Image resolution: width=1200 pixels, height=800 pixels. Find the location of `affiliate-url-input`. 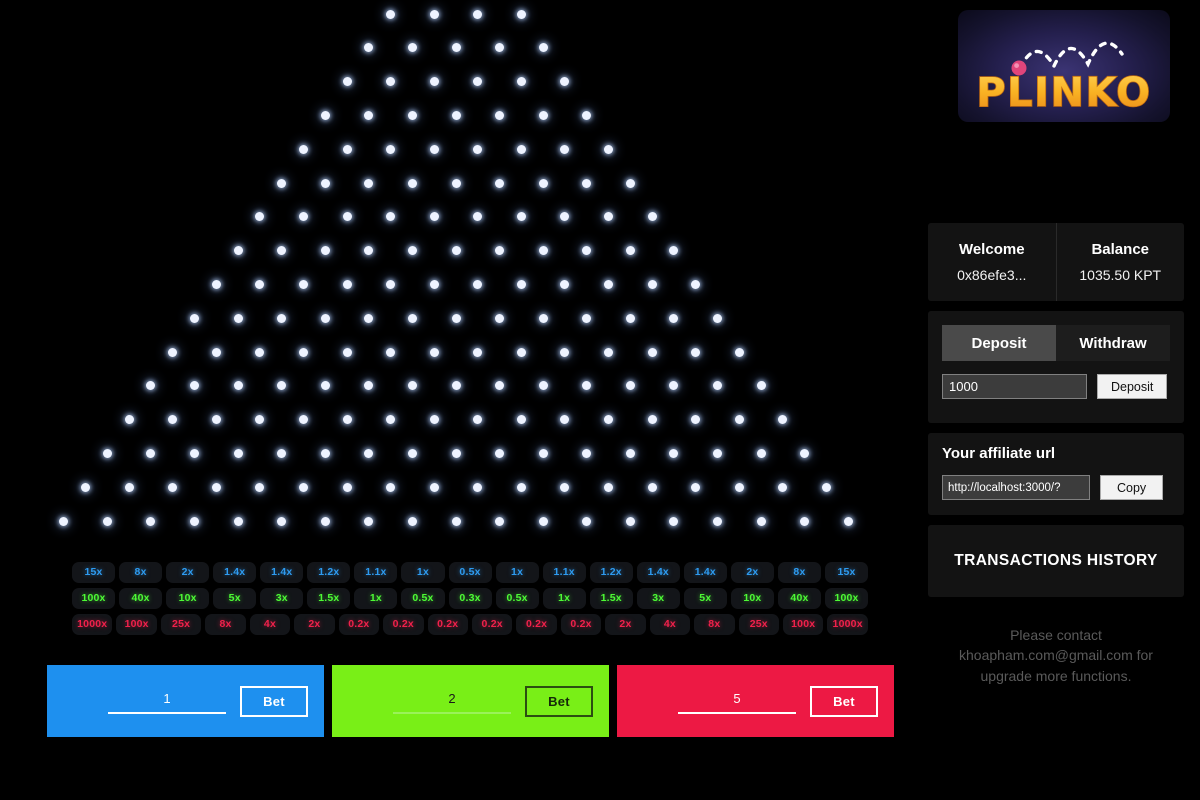

affiliate-url-input is located at coordinates (1016, 487).